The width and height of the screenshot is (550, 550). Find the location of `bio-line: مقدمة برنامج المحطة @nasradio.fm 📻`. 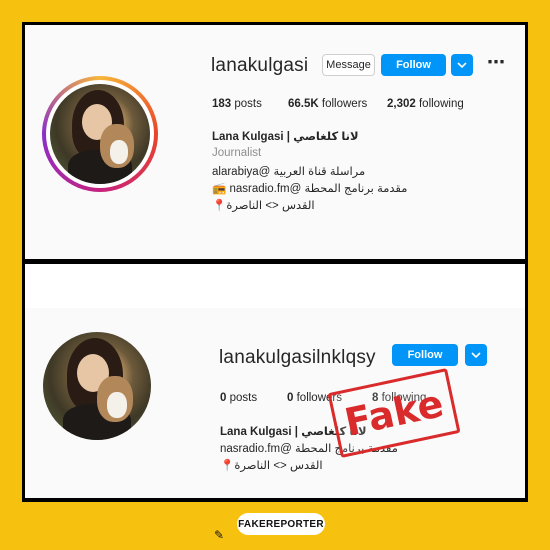

bio-line: مقدمة برنامج المحطة @nasradio.fm 📻 is located at coordinates (310, 189).